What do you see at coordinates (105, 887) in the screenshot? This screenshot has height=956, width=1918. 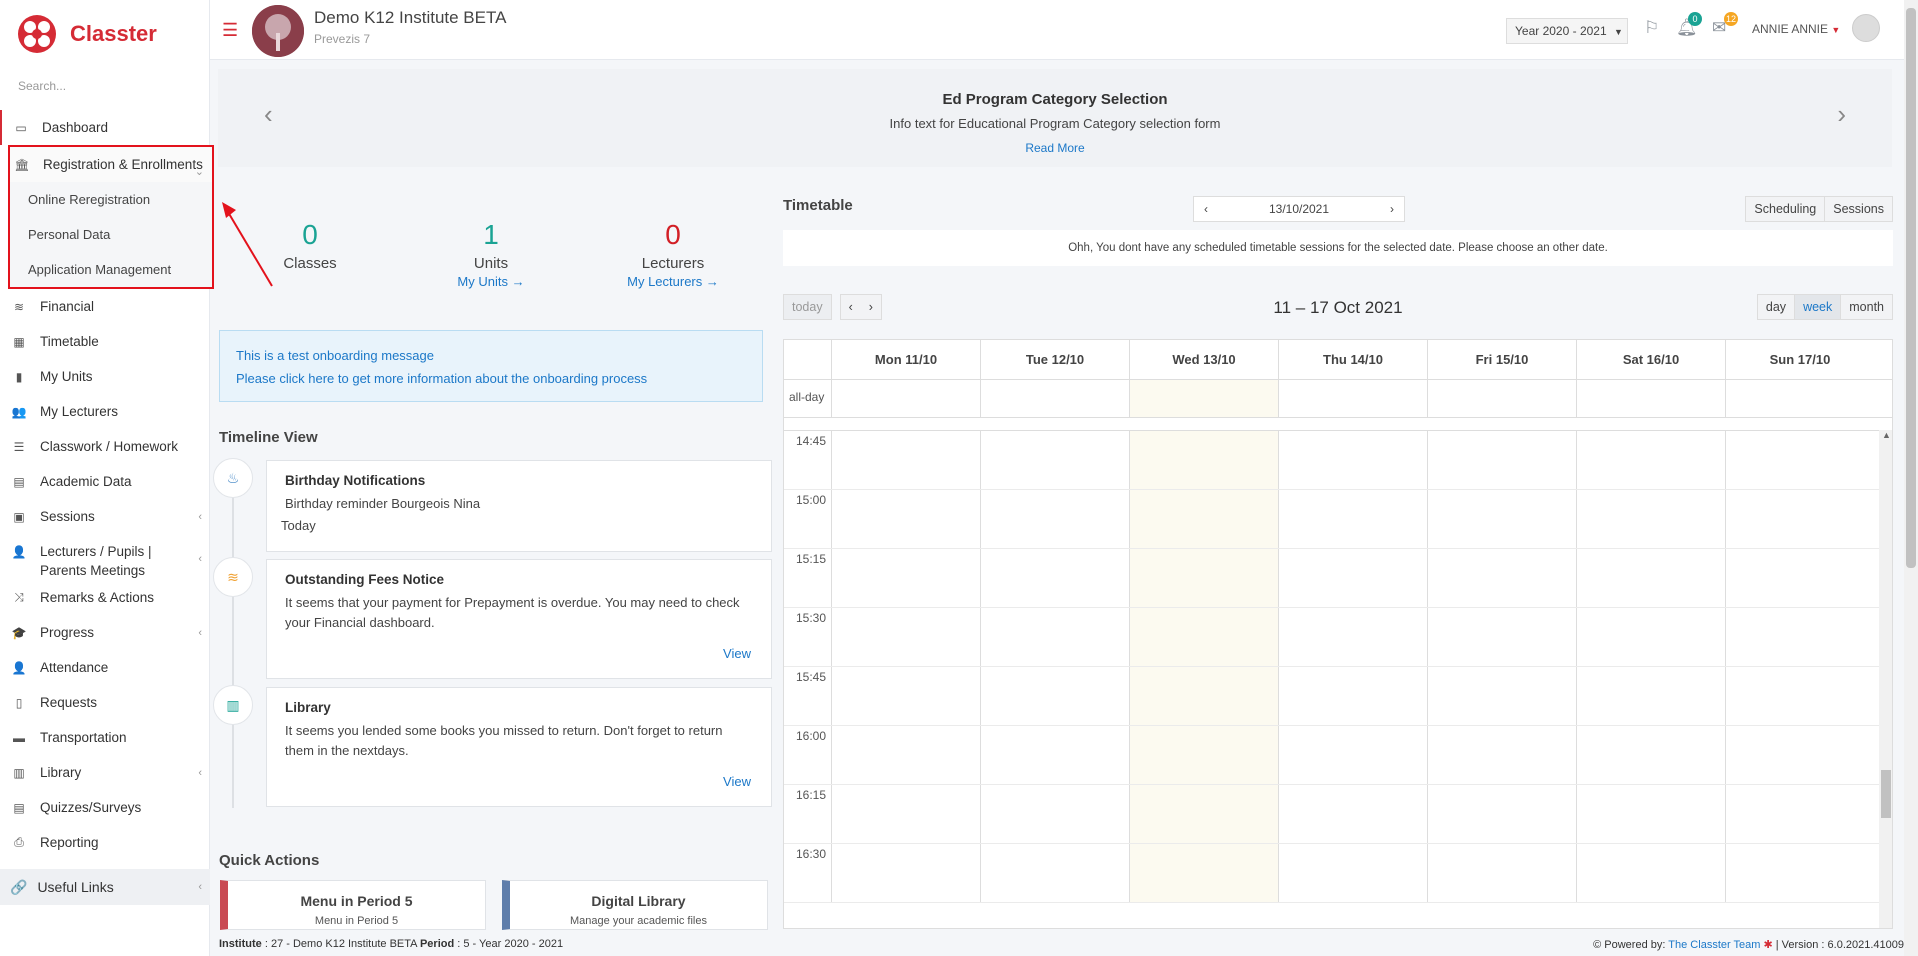 I see `sidebar-item-useful-links: 🔗 Useful Links ‹` at bounding box center [105, 887].